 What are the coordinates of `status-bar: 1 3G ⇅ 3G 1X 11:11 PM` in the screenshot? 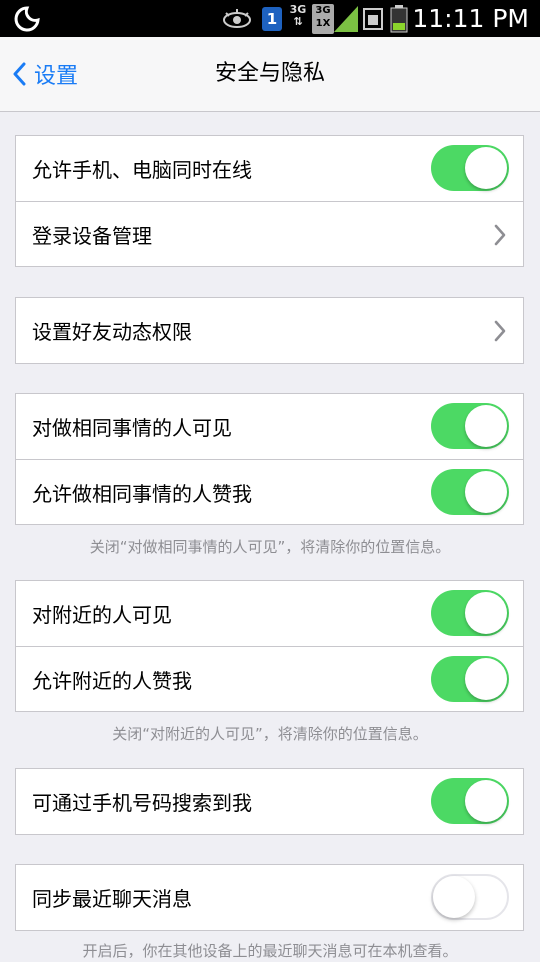 It's located at (270, 18).